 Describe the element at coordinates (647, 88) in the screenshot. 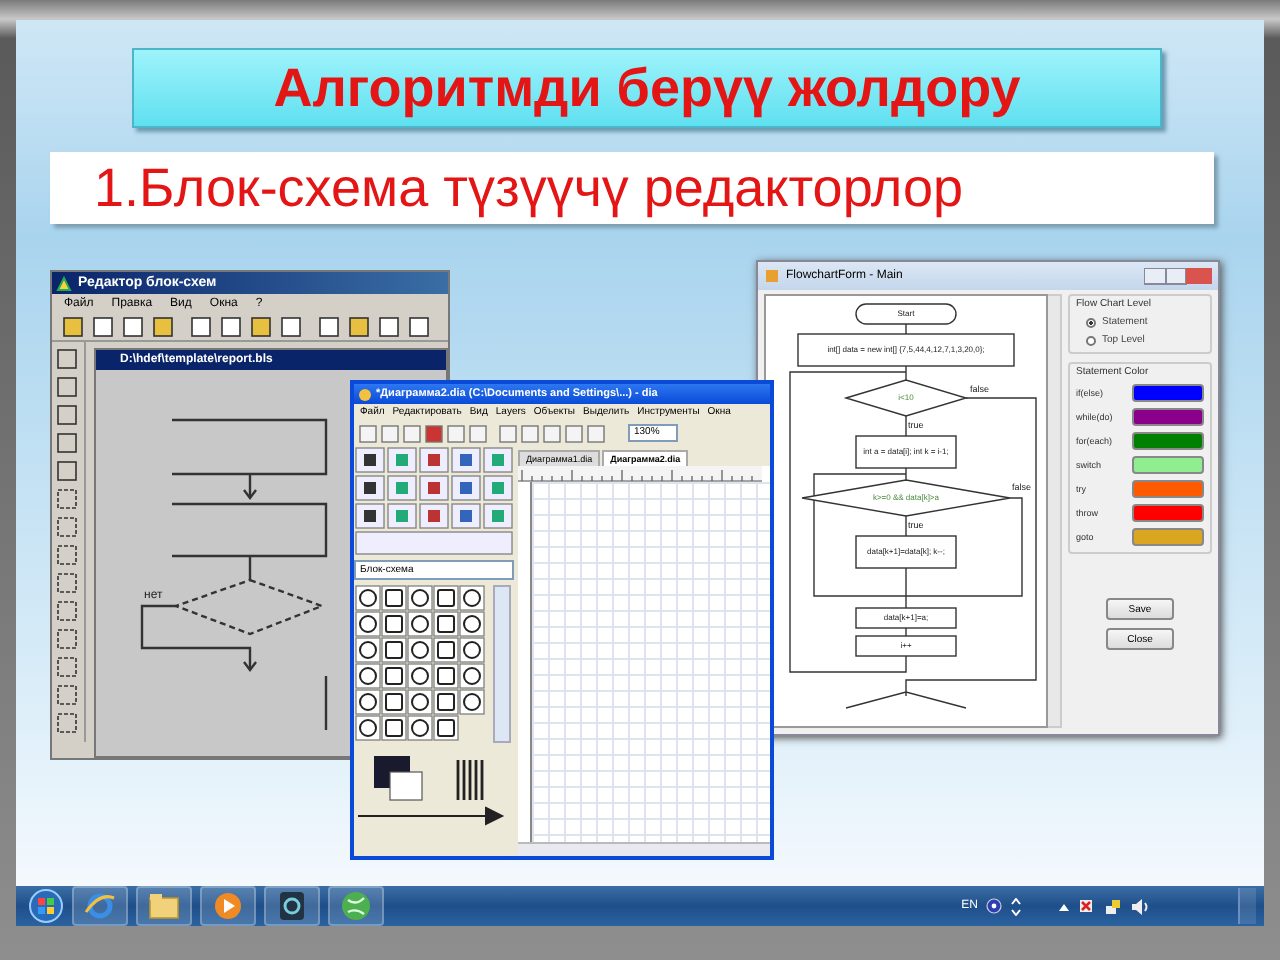

I see `slide-title: Алгоритмди берүү жолдору` at that location.